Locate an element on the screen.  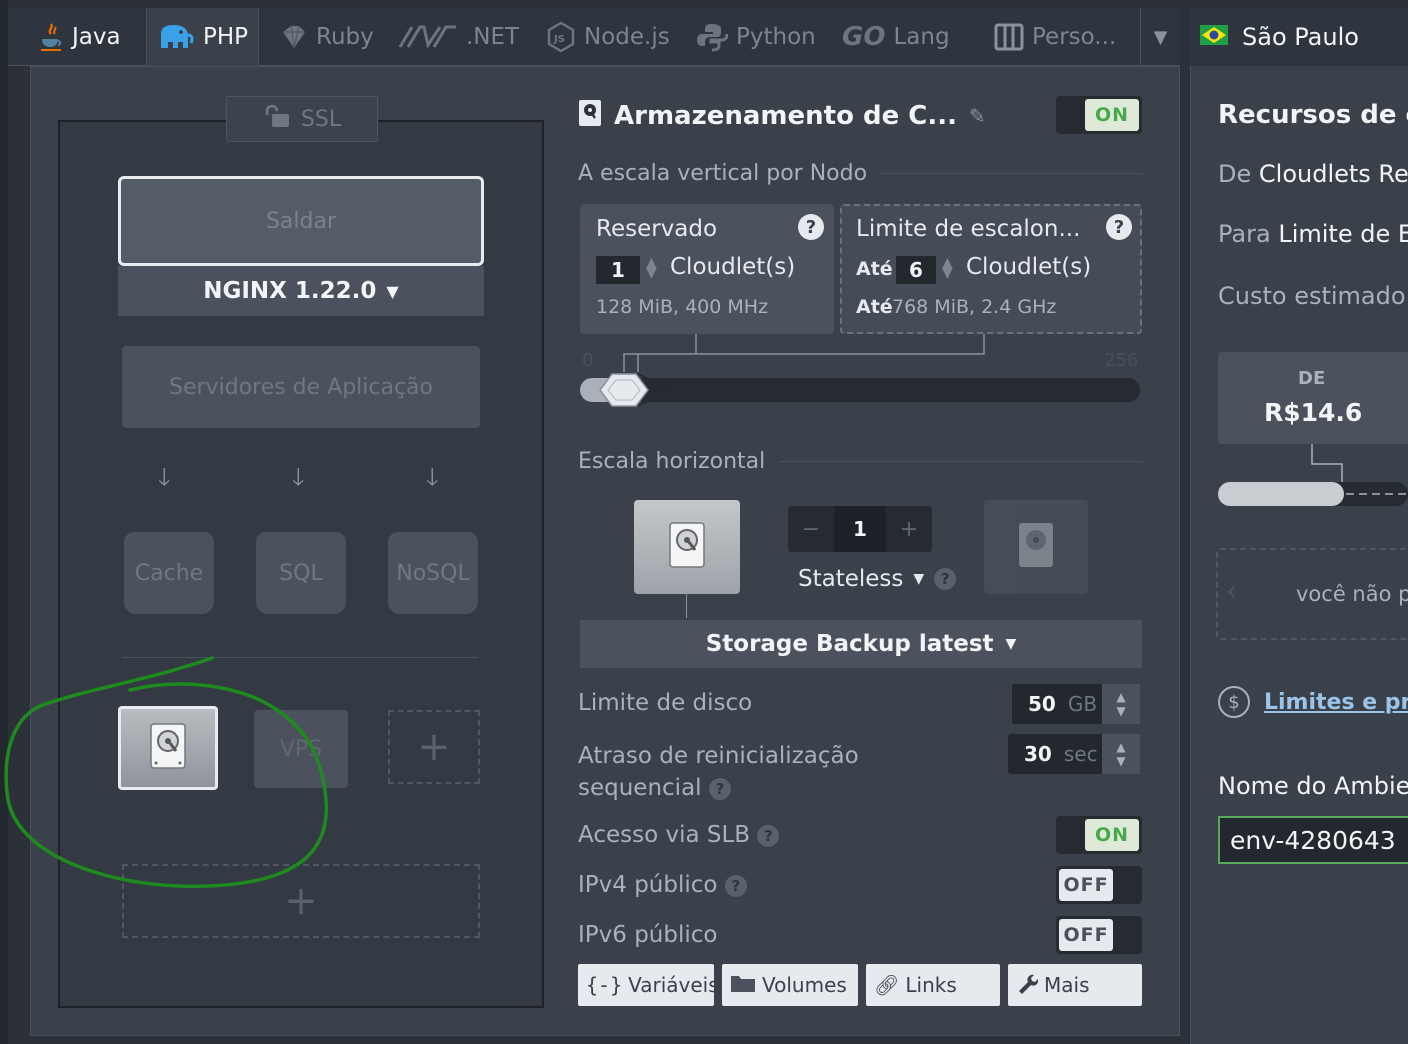
tab-python: Python is located at coordinates (756, 37).